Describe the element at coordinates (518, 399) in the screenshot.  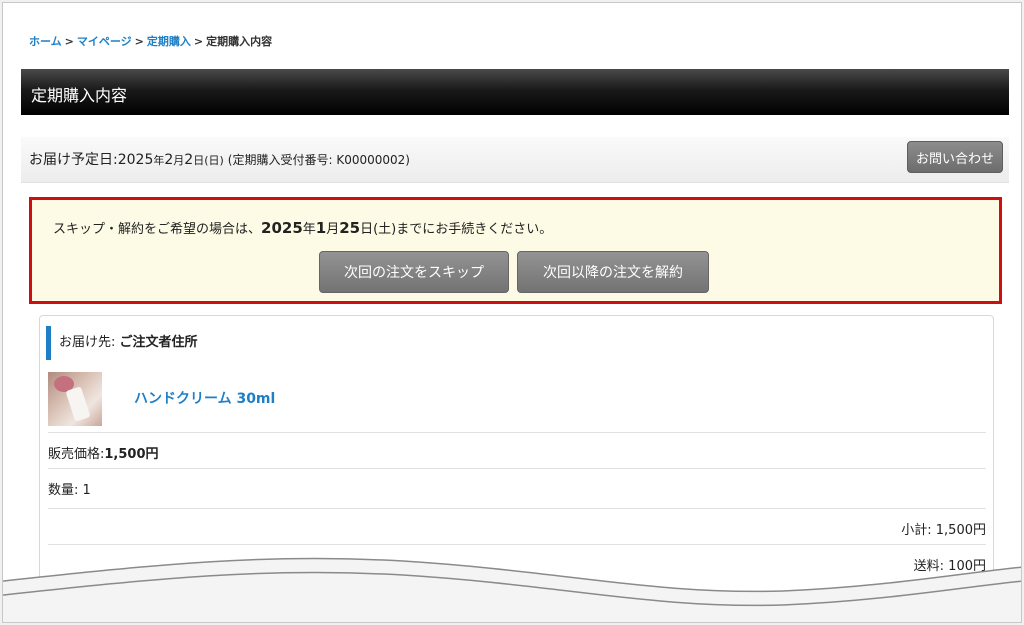
I see `product-item: ハンドクリーム 30ml` at that location.